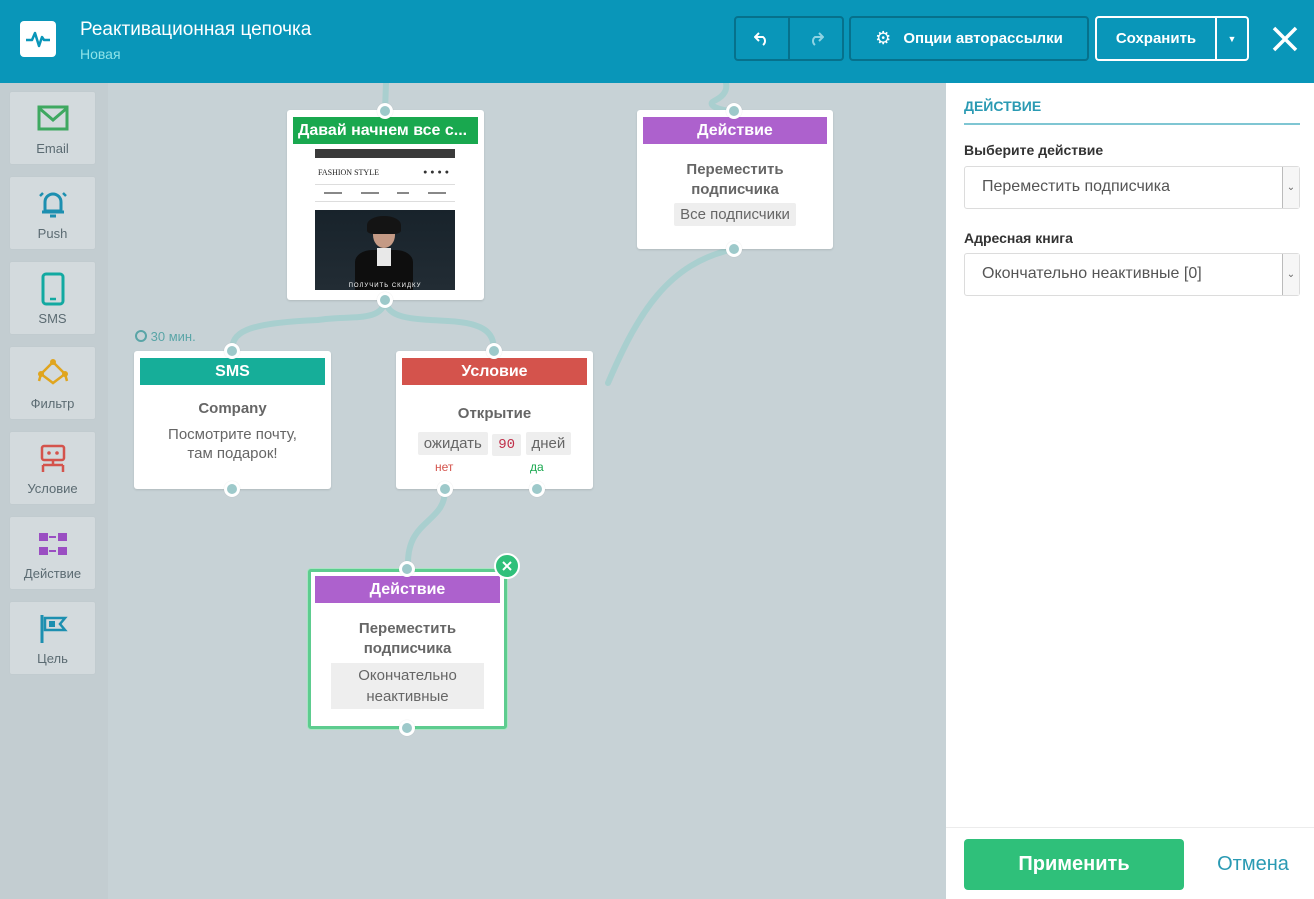  Describe the element at coordinates (407, 686) in the screenshot. I see `action-bottom-chip: Окончательно неактивные` at that location.